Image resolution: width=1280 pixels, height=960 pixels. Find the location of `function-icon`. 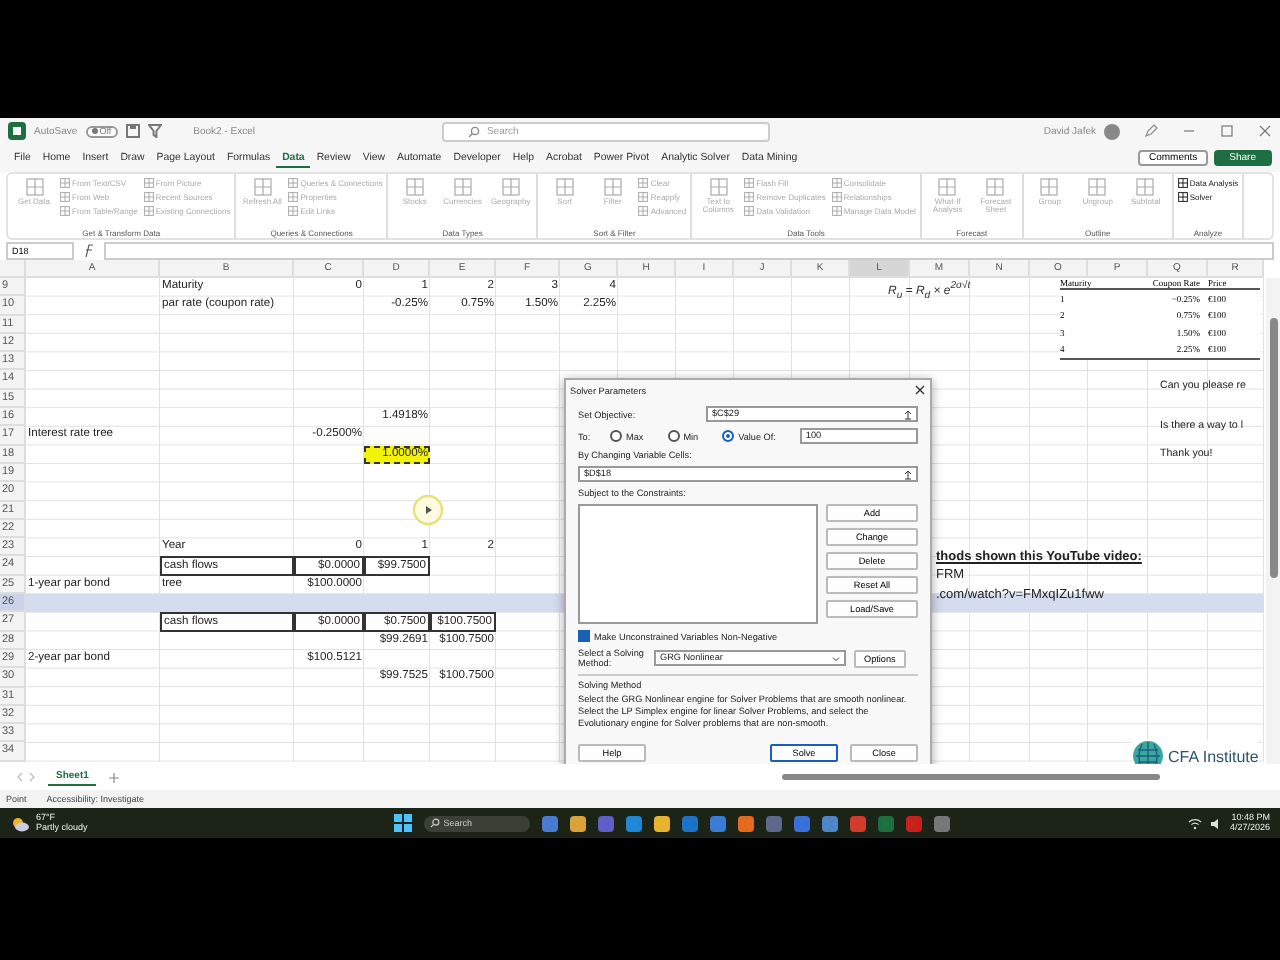

function-icon is located at coordinates (89, 250).